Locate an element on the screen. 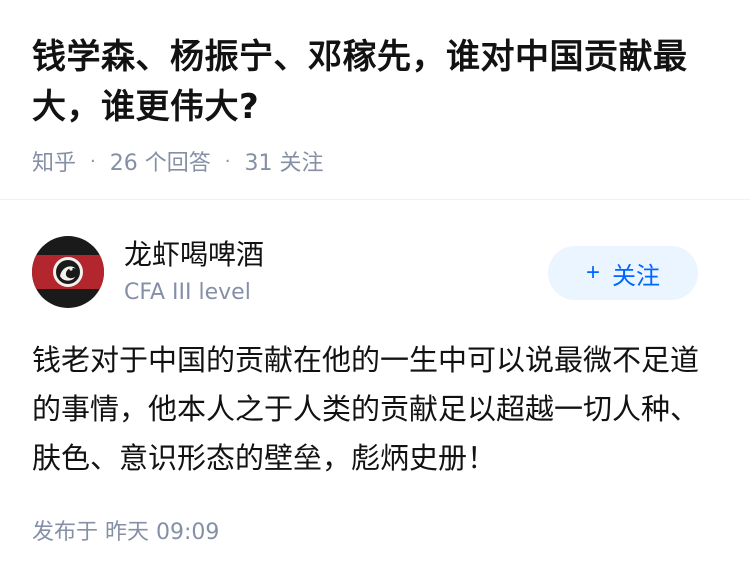  follow-button: + 关注 is located at coordinates (623, 273).